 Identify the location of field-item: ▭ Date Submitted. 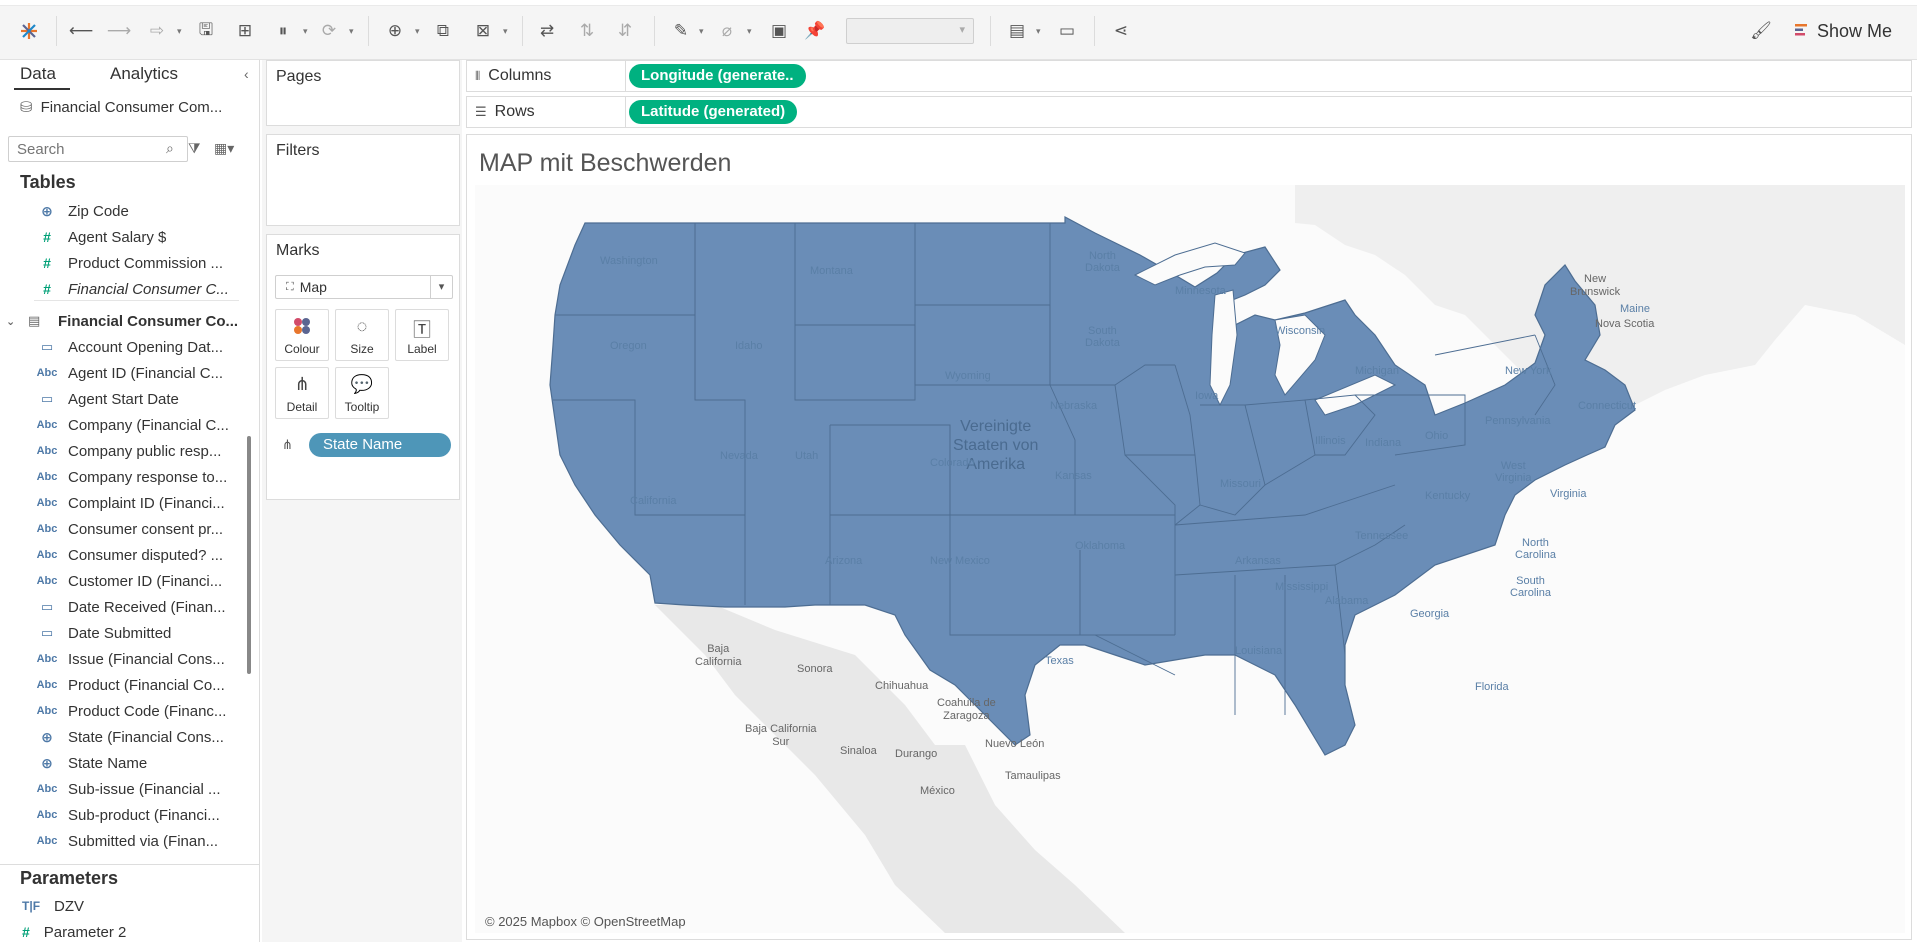
(122, 633).